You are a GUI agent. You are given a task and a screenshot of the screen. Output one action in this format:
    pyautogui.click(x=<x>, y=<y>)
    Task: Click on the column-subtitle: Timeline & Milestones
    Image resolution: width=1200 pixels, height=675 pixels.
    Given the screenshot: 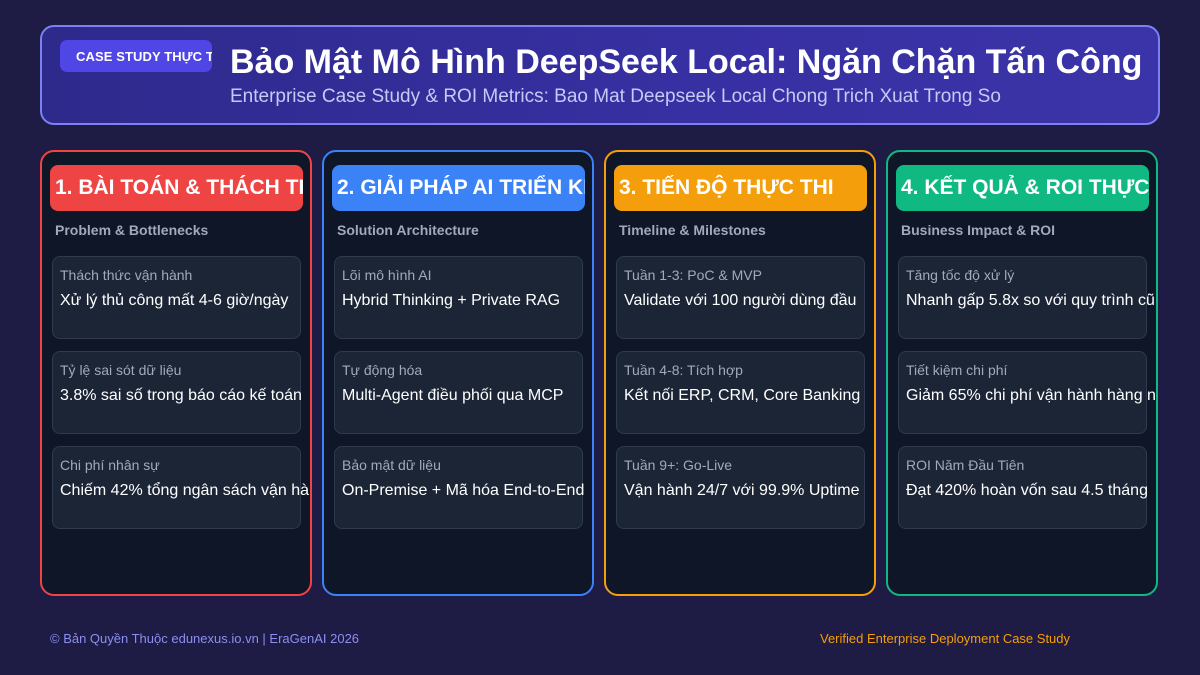 What is the action you would take?
    pyautogui.click(x=692, y=230)
    